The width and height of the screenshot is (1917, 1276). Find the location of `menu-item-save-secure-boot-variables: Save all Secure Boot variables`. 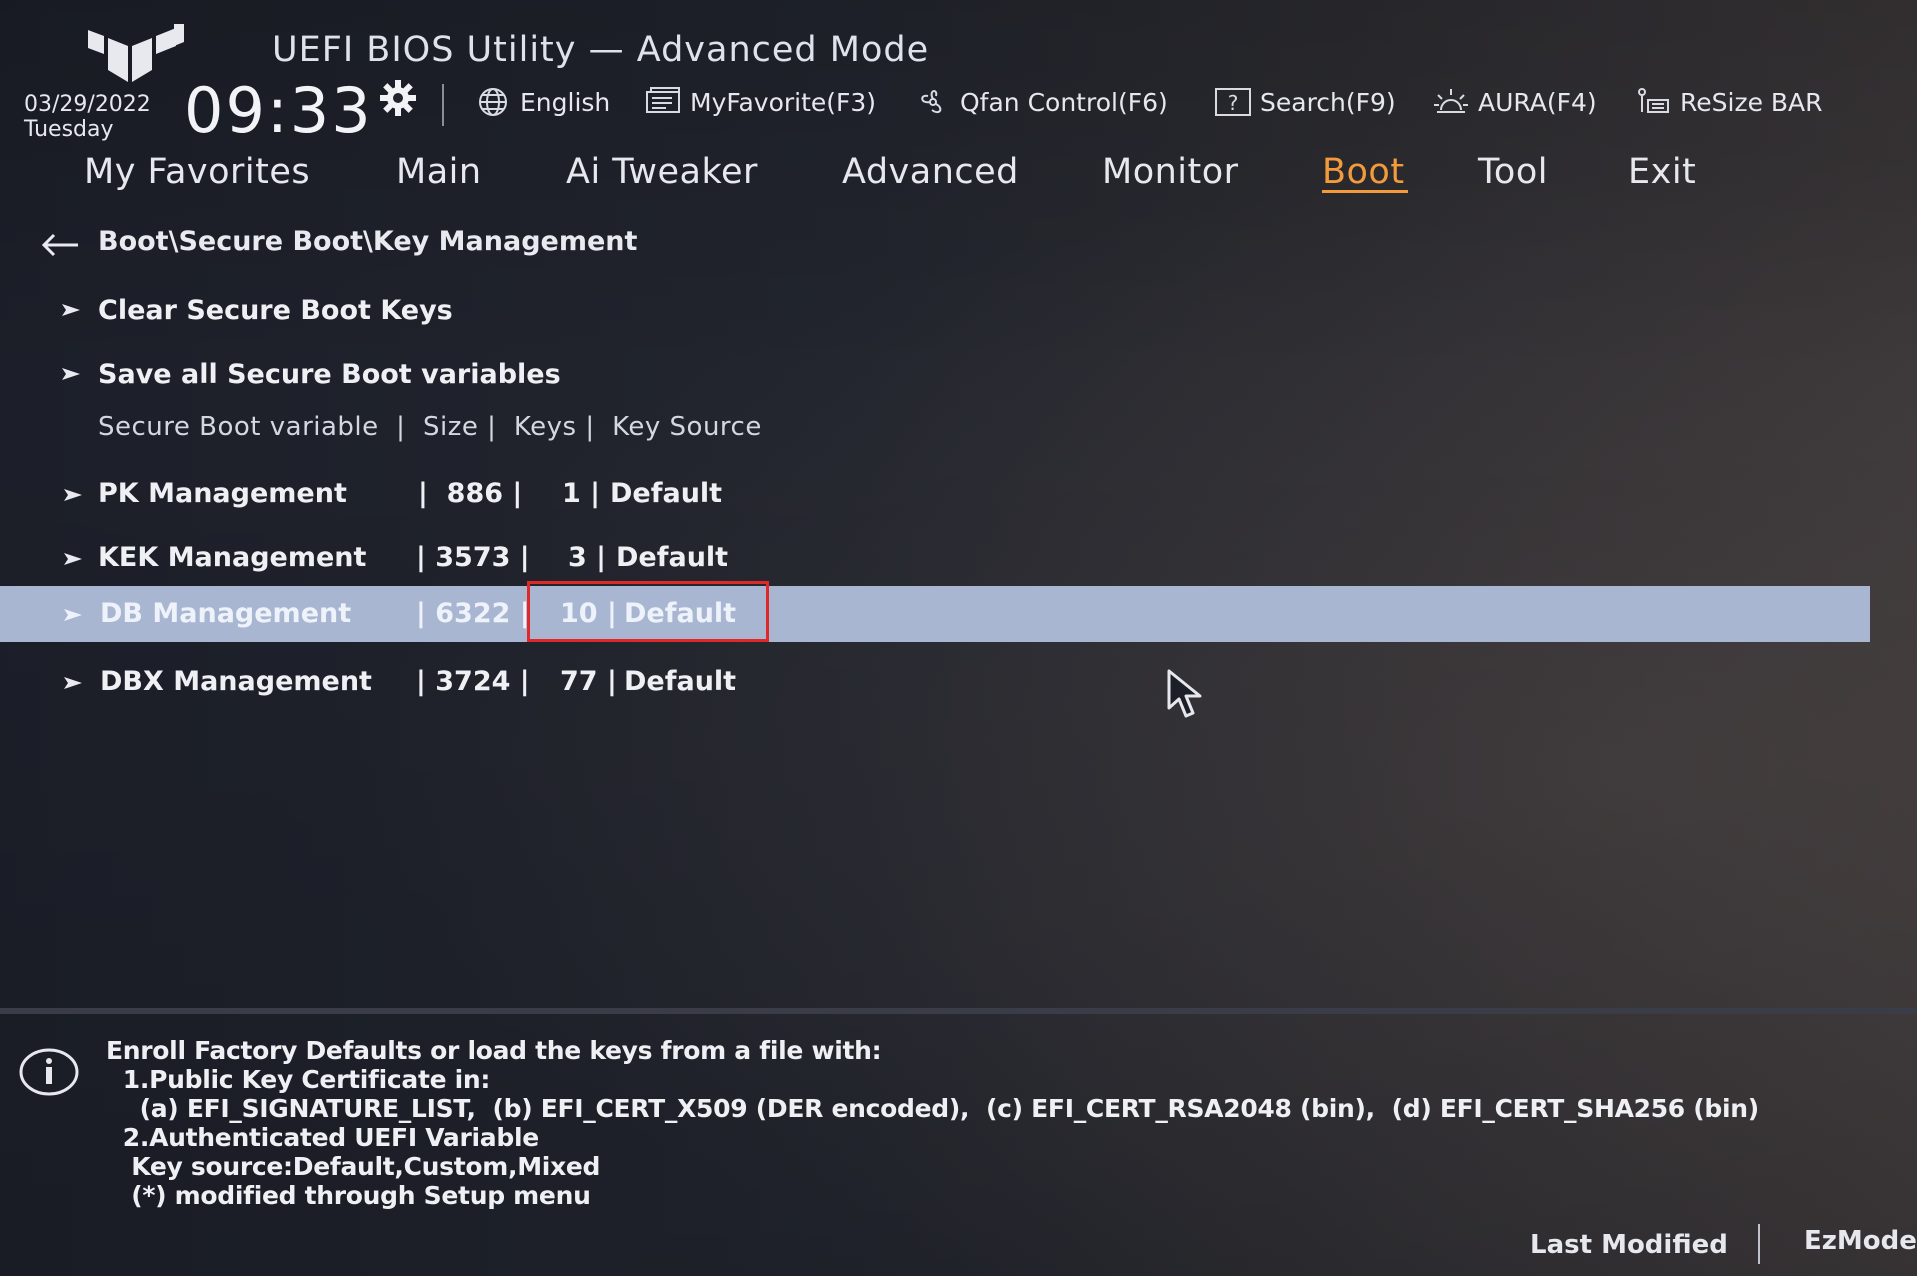

menu-item-save-secure-boot-variables: Save all Secure Boot variables is located at coordinates (310, 374).